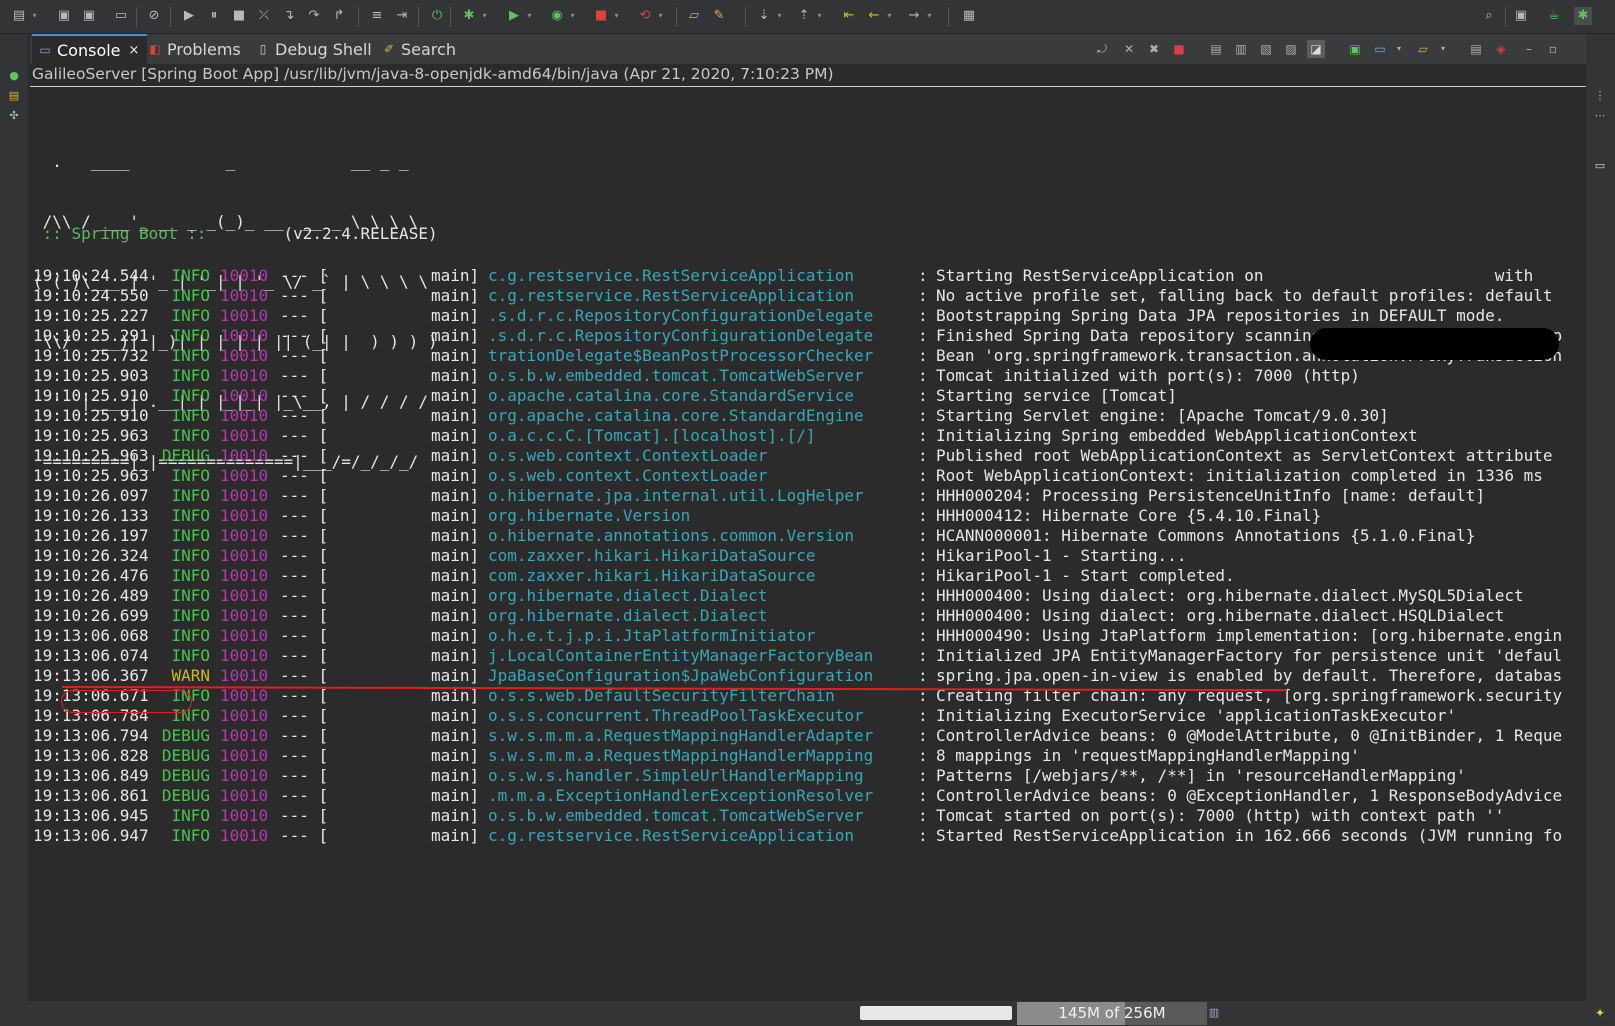 This screenshot has width=1615, height=1026. Describe the element at coordinates (1266, 49) in the screenshot. I see `word-wrap-icon: ▧` at that location.